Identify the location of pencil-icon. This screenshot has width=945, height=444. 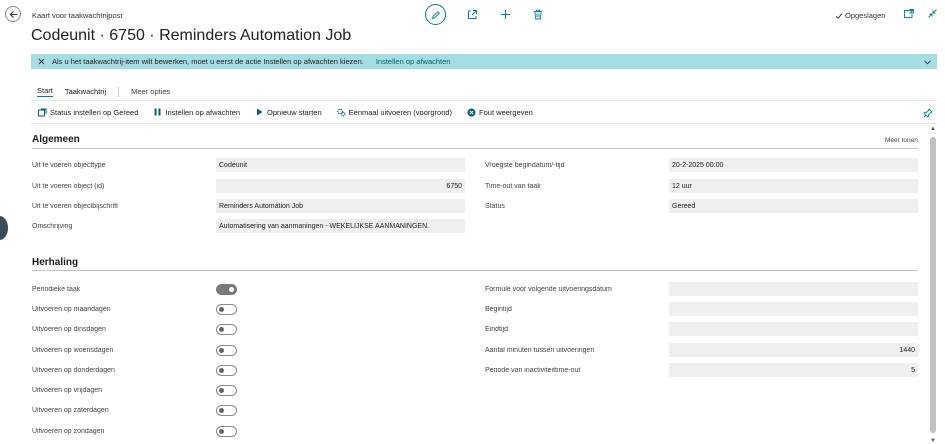
(435, 14).